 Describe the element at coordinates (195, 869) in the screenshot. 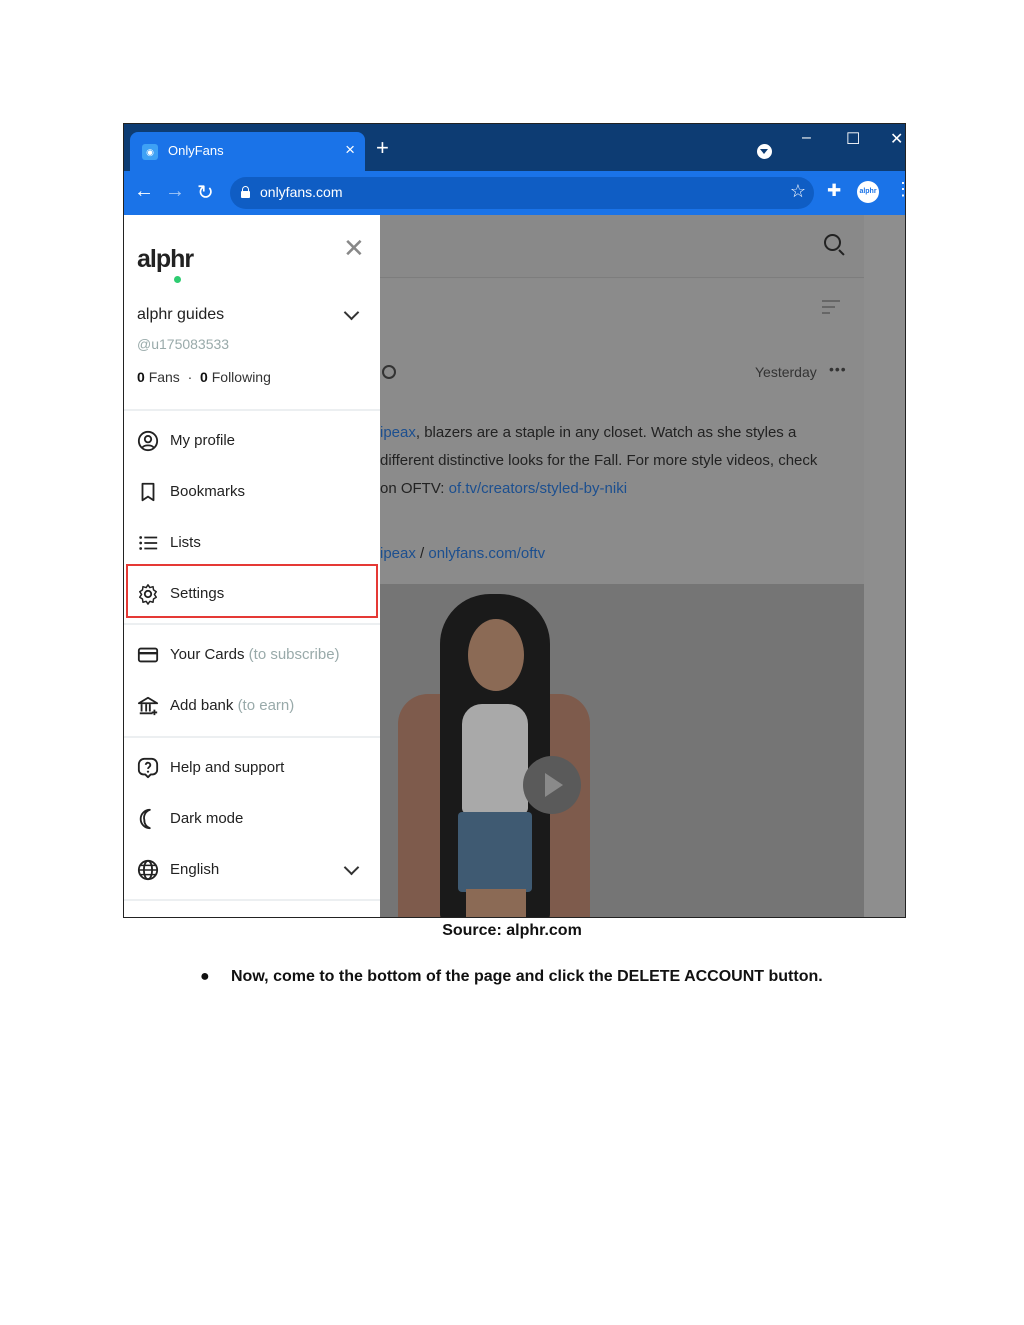

I see `menu-item-label: English` at that location.